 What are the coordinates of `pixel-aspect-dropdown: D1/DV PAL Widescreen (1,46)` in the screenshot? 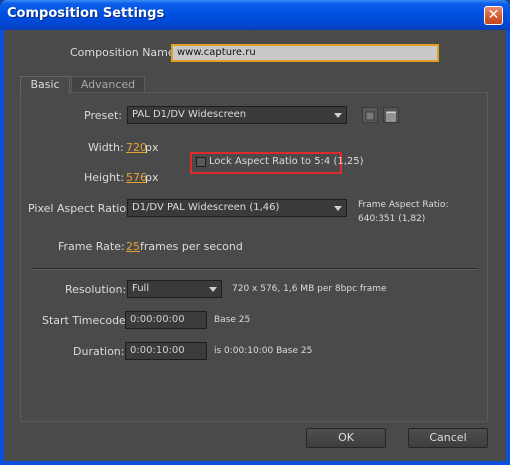 It's located at (237, 208).